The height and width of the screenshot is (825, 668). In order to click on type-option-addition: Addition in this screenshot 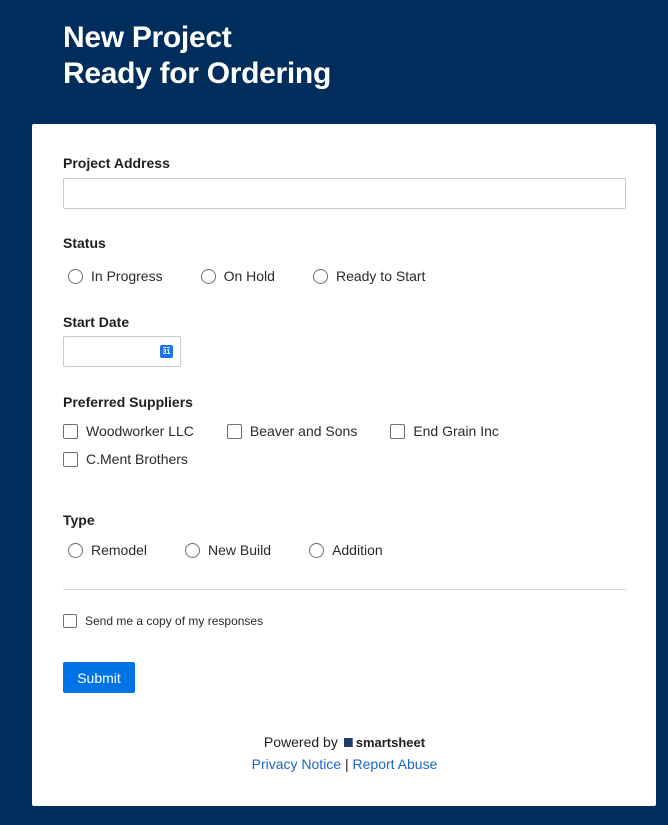, I will do `click(343, 550)`.